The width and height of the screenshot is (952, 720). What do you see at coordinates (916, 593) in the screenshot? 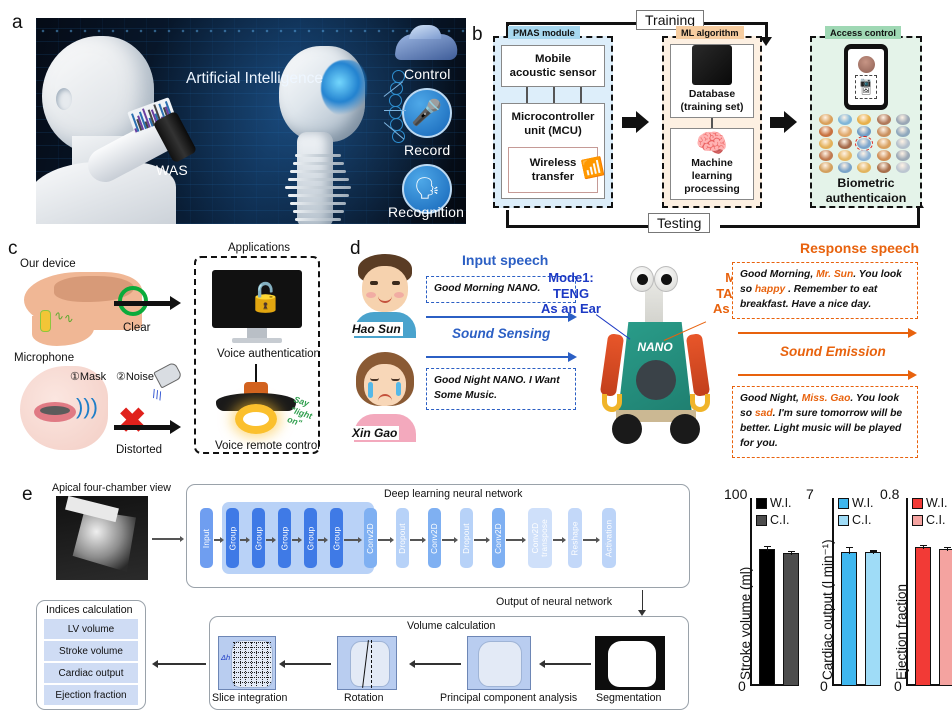
I see `chart-ejection-fraction: 0.8 0 Ejection fraction W.I. C.I.` at bounding box center [916, 593].